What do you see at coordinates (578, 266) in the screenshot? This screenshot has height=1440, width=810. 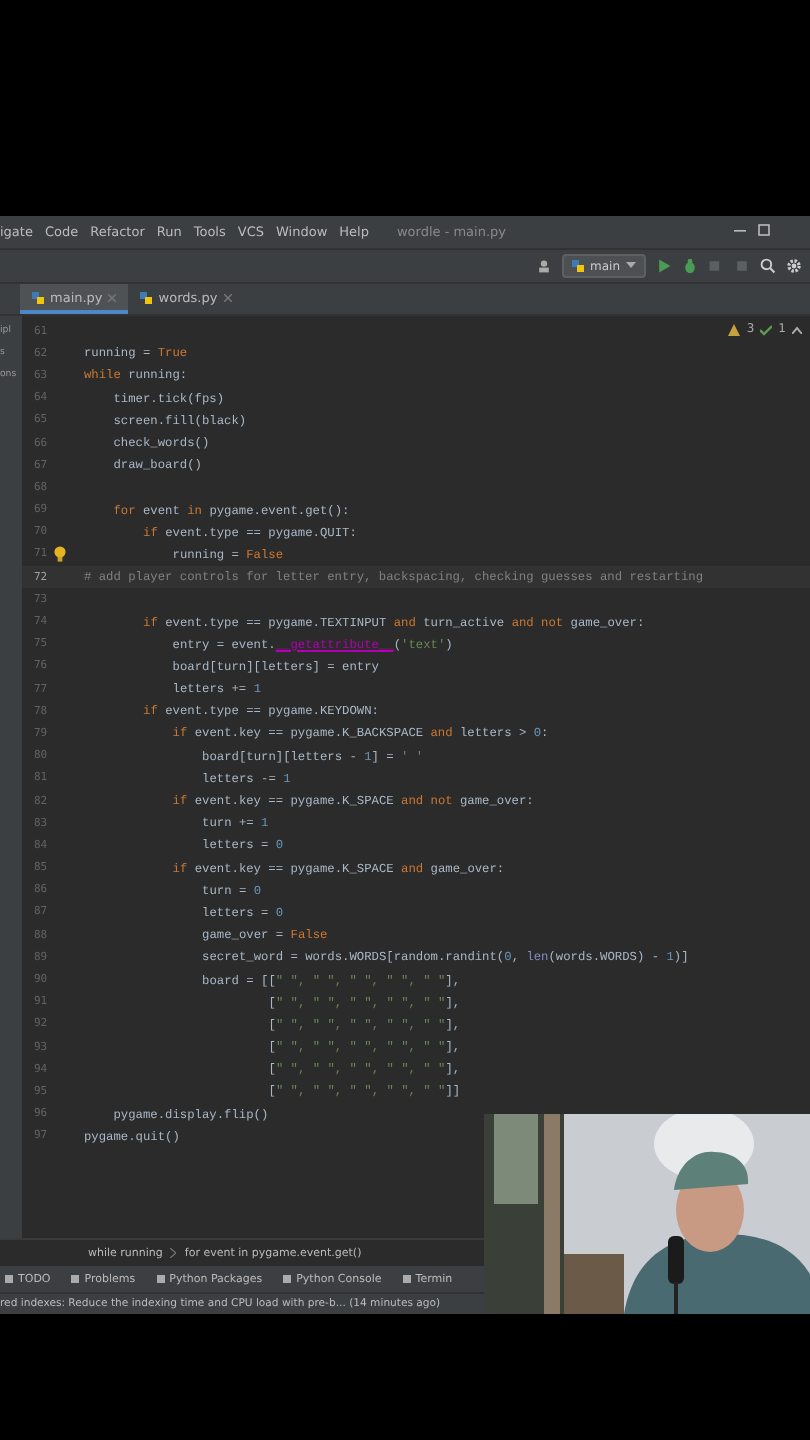 I see `python-logo-icon` at bounding box center [578, 266].